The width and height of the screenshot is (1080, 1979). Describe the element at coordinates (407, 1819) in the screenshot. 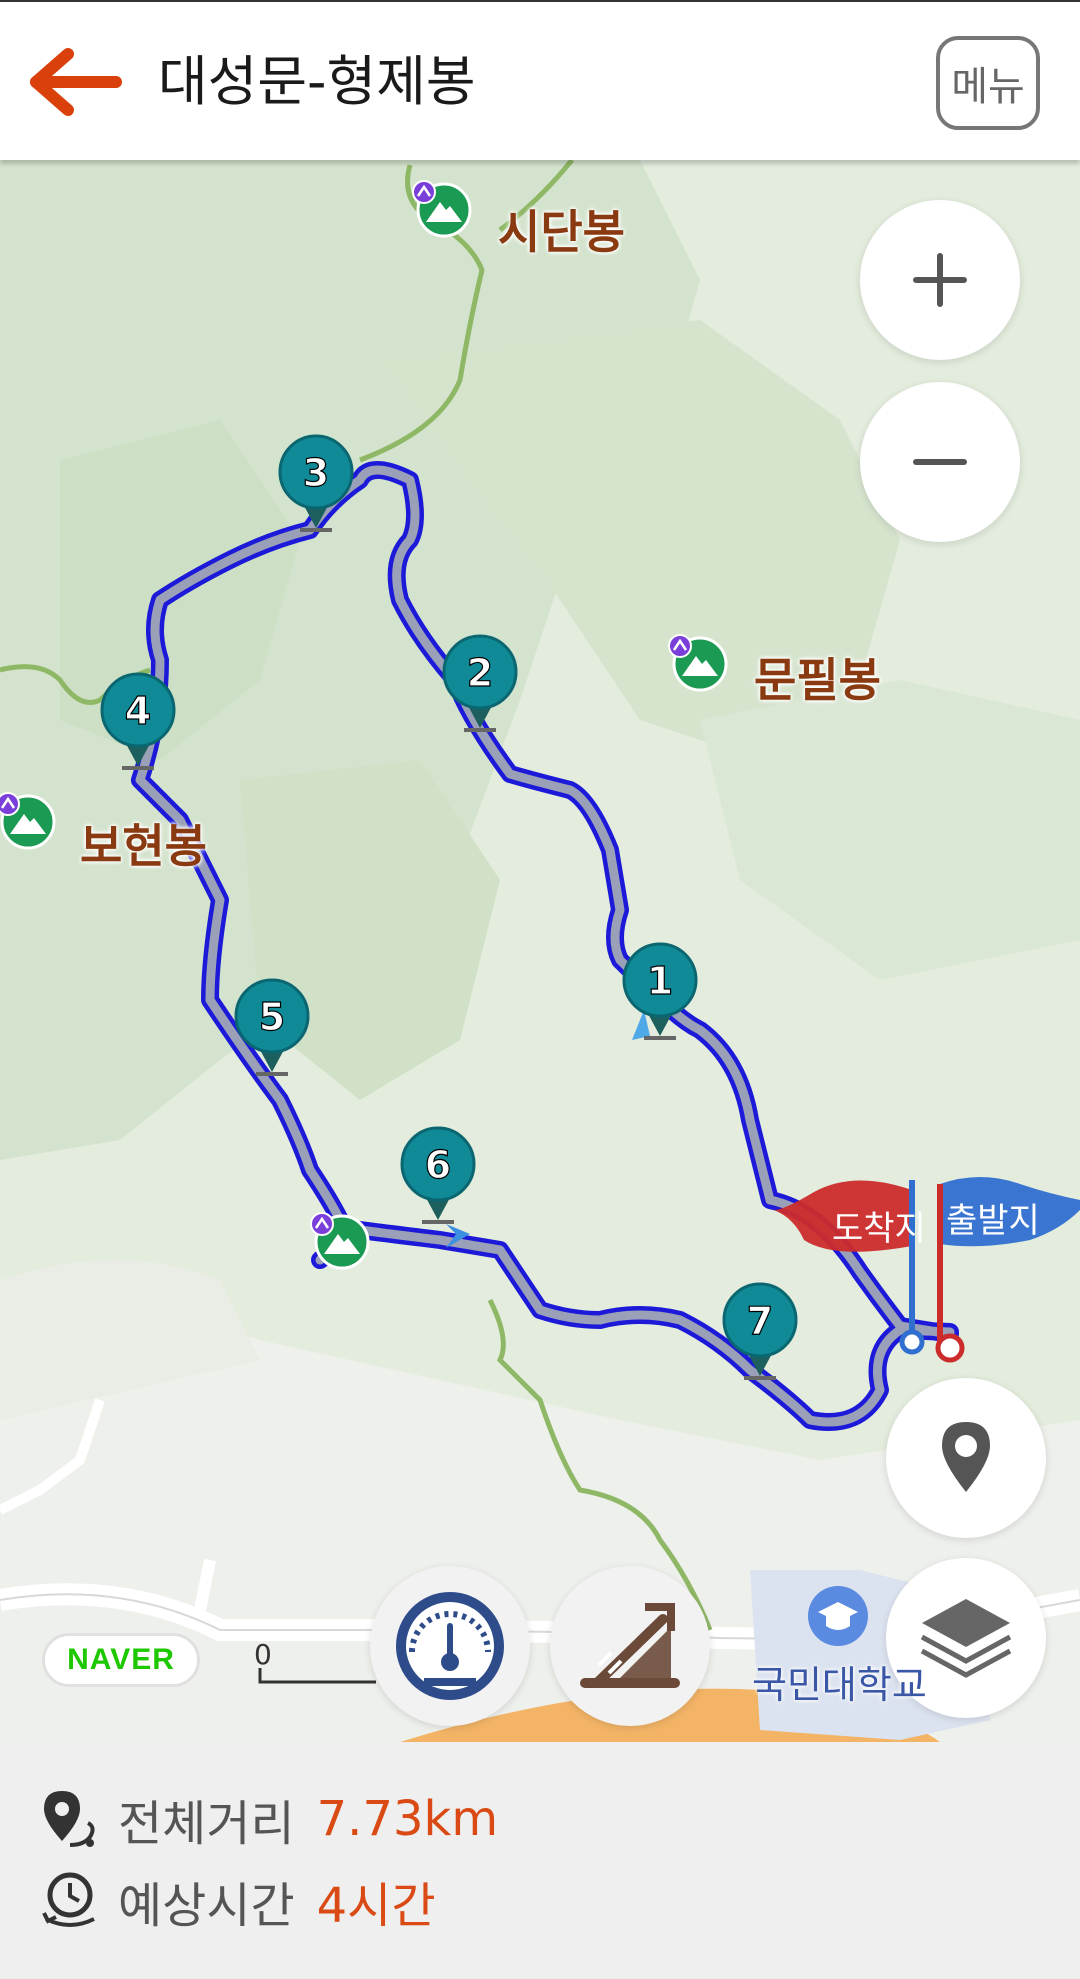

I see `distance-value: 7.73km` at that location.